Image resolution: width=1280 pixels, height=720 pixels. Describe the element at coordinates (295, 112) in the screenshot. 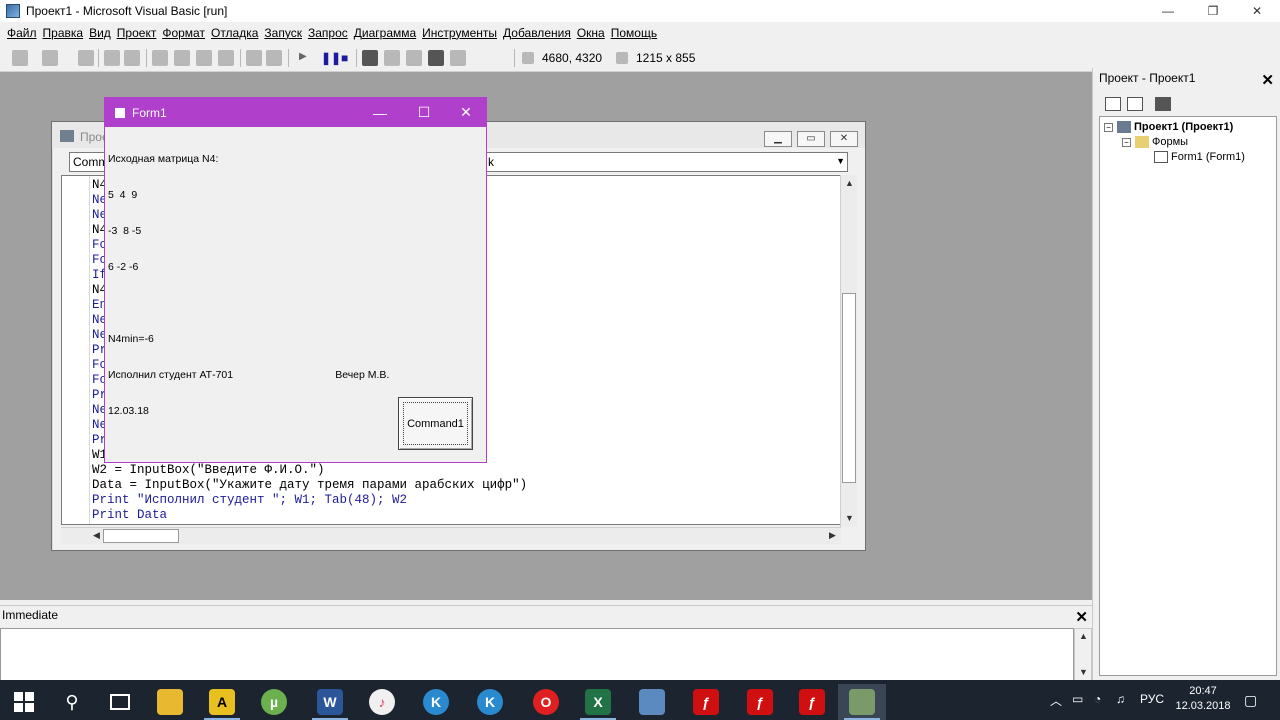

I see `form1-titlebar: Form1 — ☐ ✕` at that location.